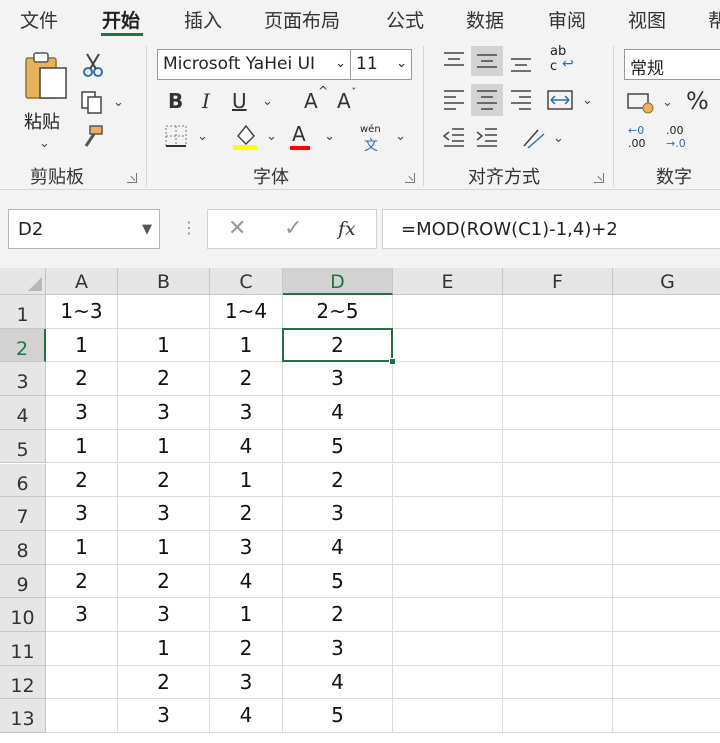  What do you see at coordinates (246, 379) in the screenshot?
I see `cell-c3: 2` at bounding box center [246, 379].